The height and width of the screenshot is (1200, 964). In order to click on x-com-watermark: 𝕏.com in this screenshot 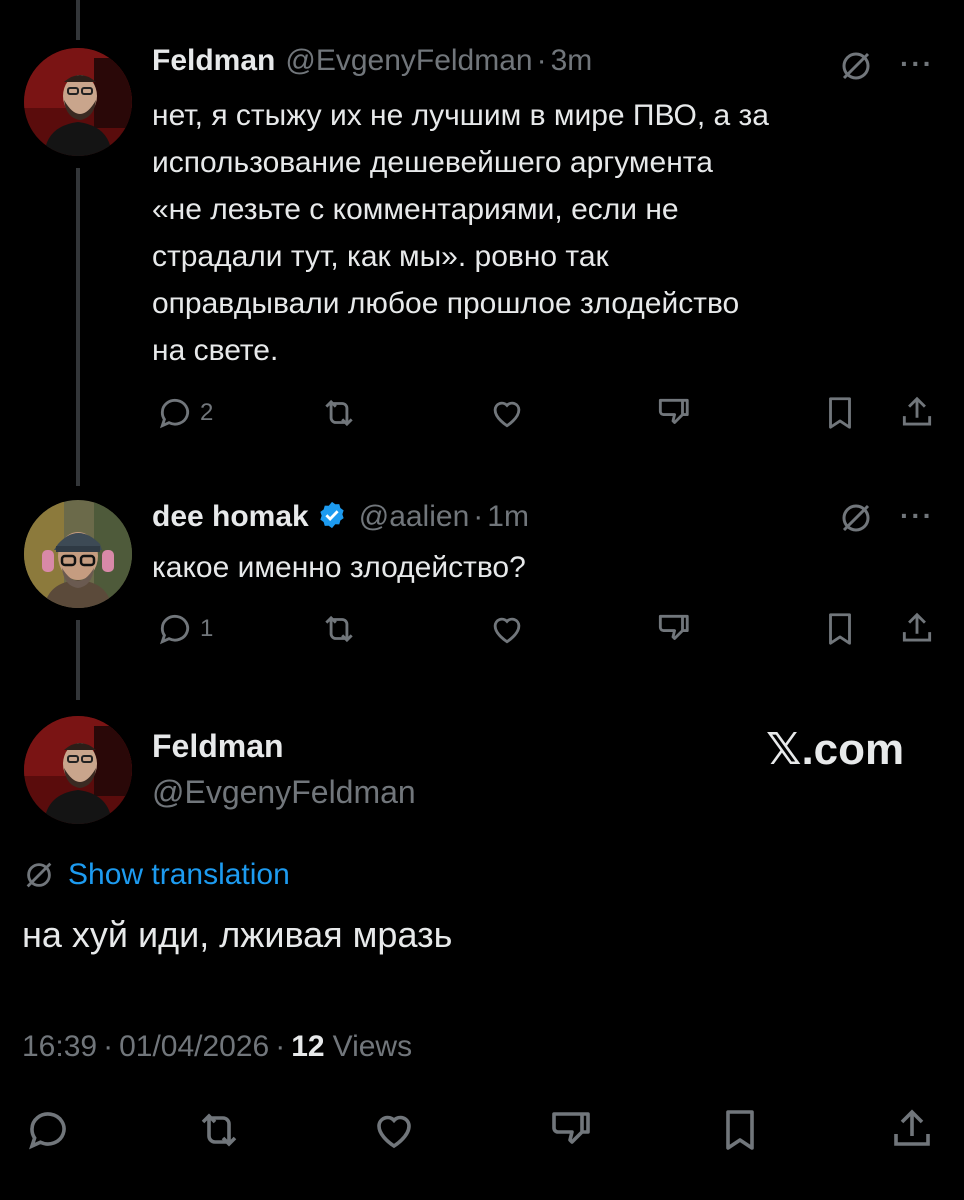, I will do `click(835, 749)`.